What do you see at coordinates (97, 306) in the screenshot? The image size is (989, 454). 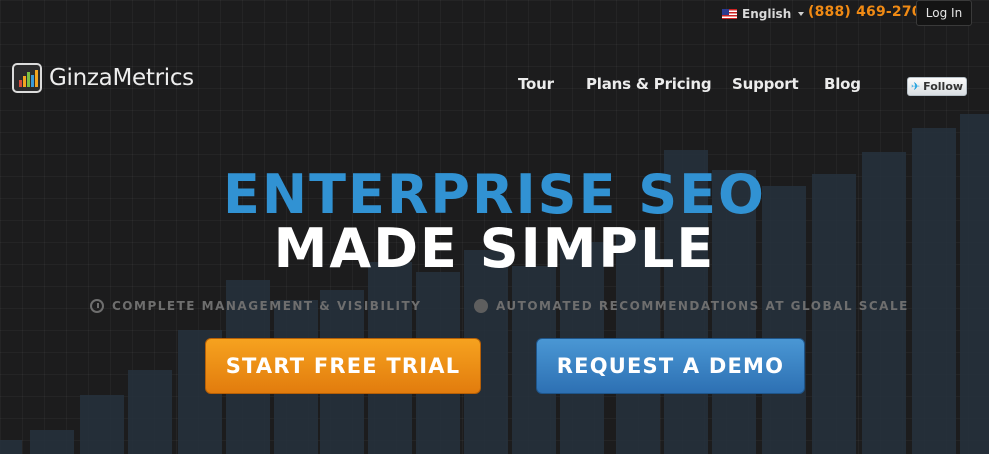 I see `stopwatch-icon` at bounding box center [97, 306].